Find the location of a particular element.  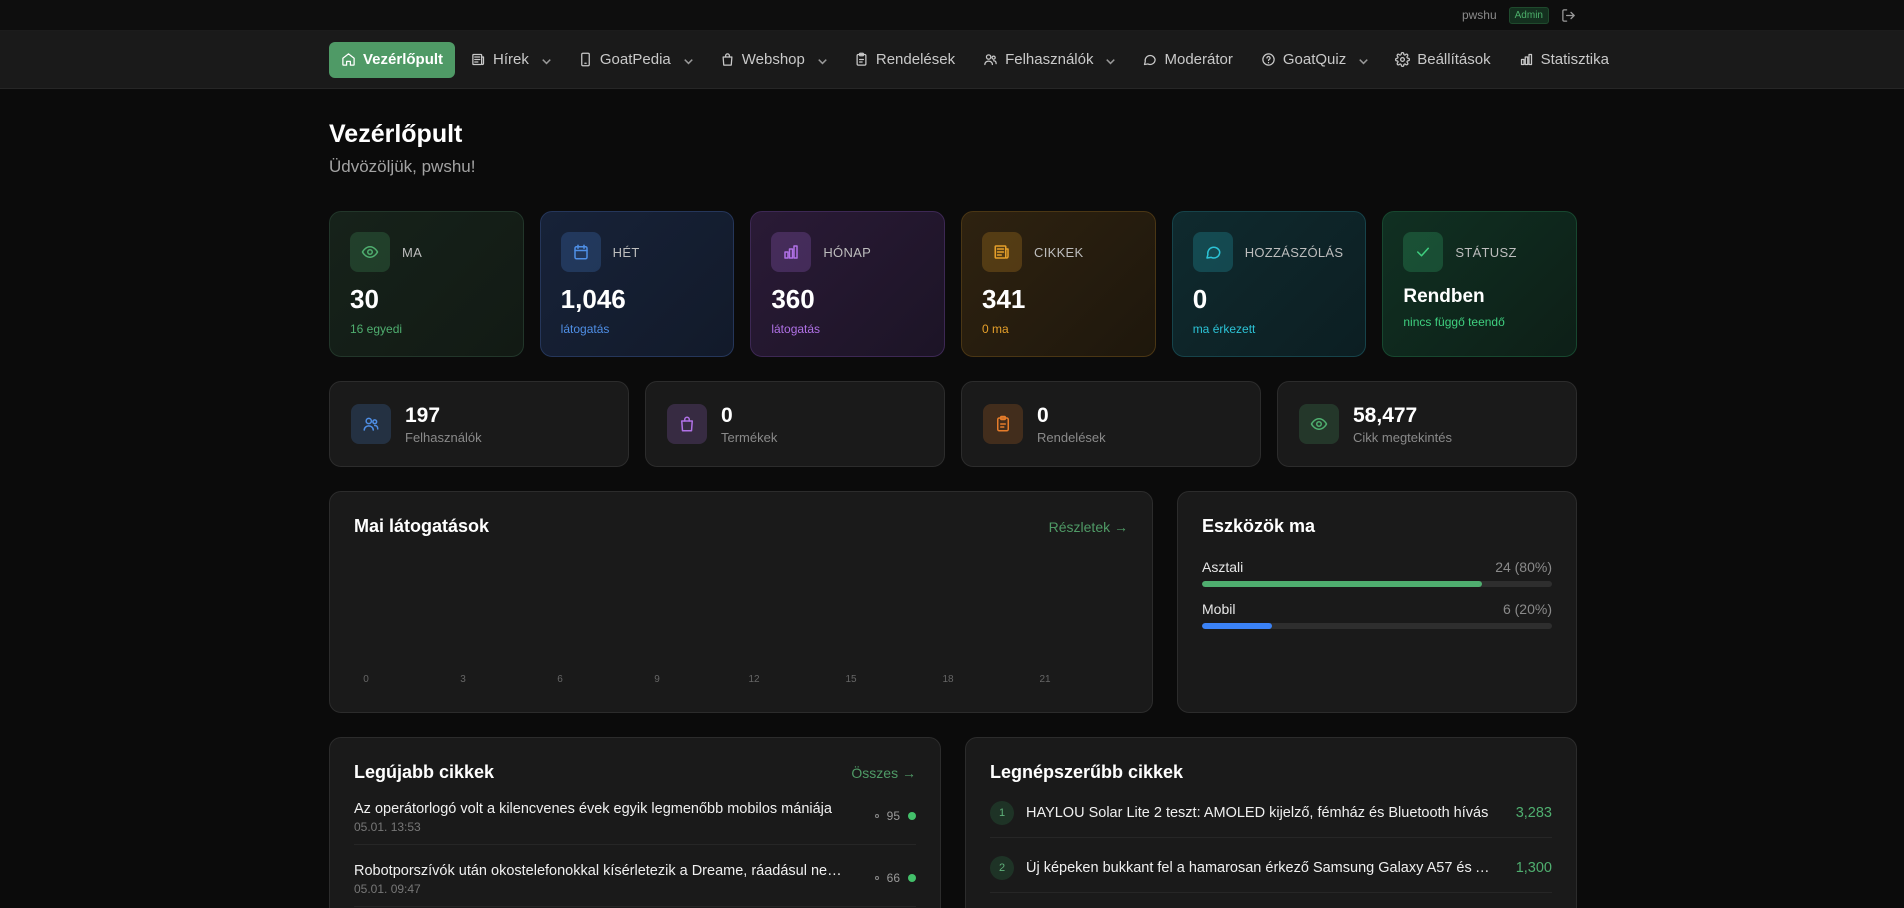

device-count: 6 (20%) is located at coordinates (1527, 609).